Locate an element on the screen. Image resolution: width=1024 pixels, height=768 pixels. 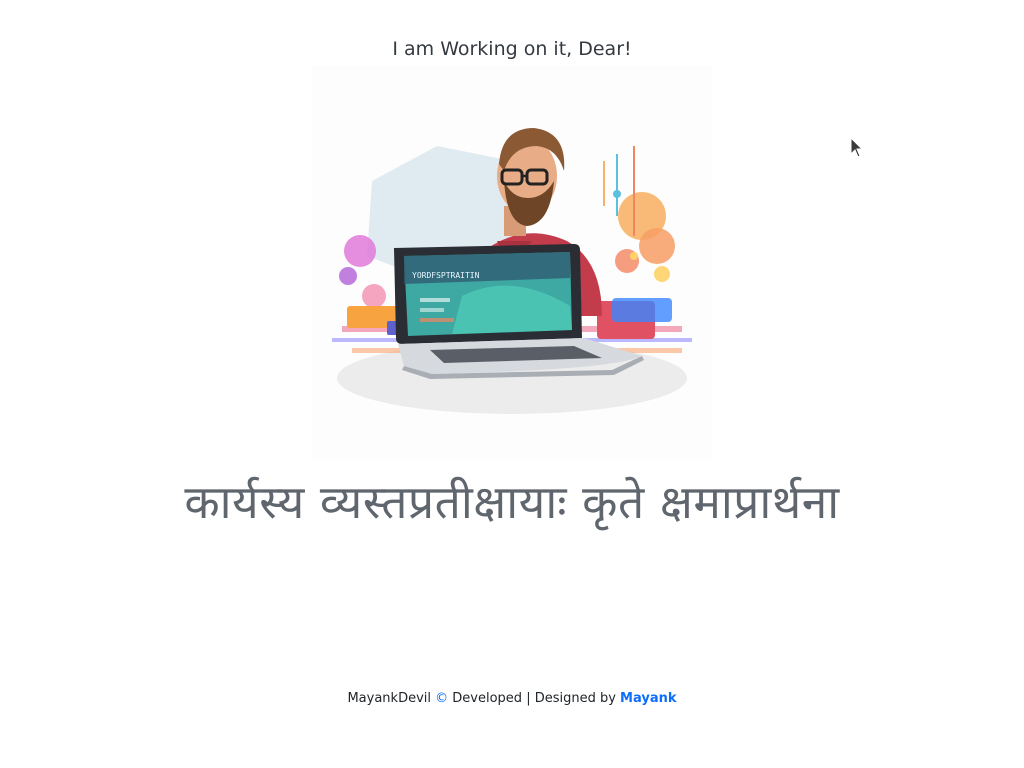
footer-brand: MayankDevil is located at coordinates (389, 698).